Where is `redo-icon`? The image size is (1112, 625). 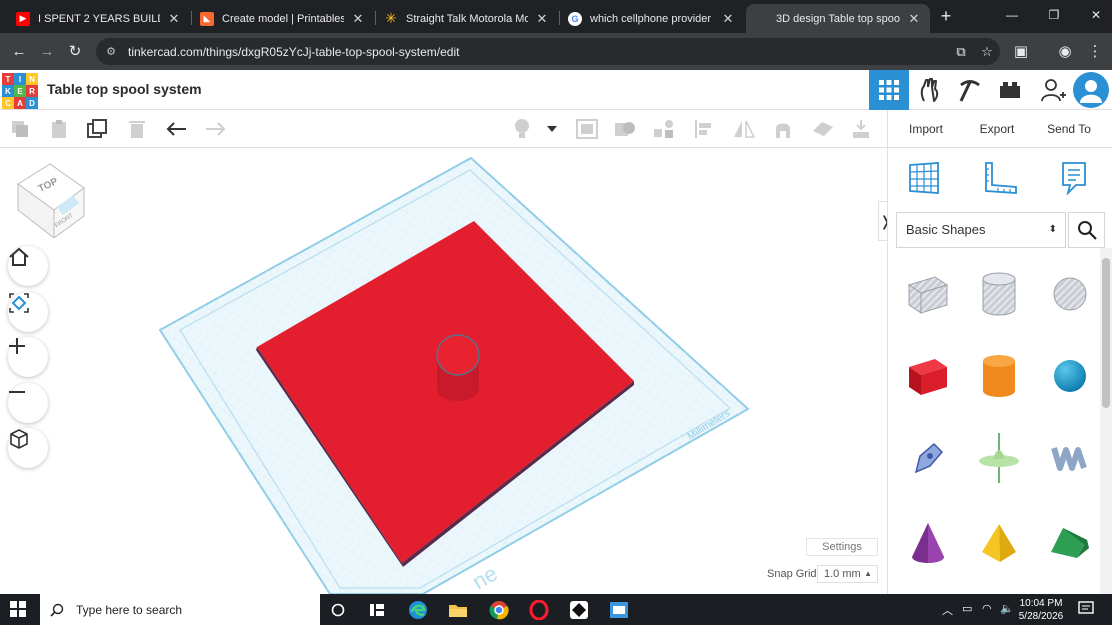
redo-icon is located at coordinates (215, 129).